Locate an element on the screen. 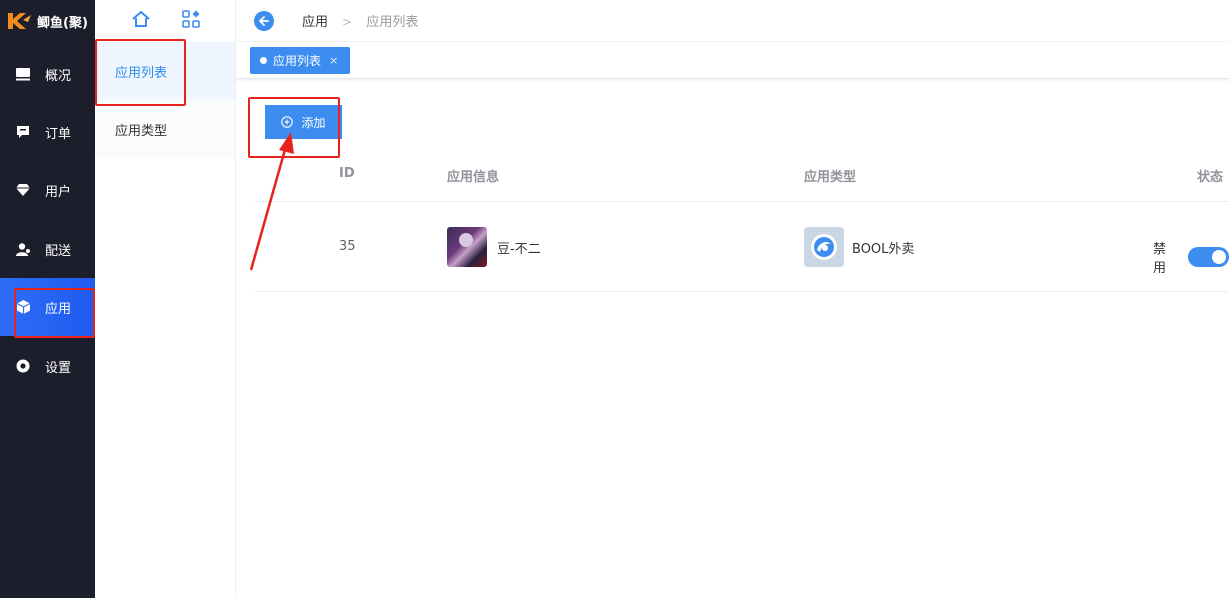 The width and height of the screenshot is (1229, 598). submenu-item-label: 应用列表 is located at coordinates (141, 73).